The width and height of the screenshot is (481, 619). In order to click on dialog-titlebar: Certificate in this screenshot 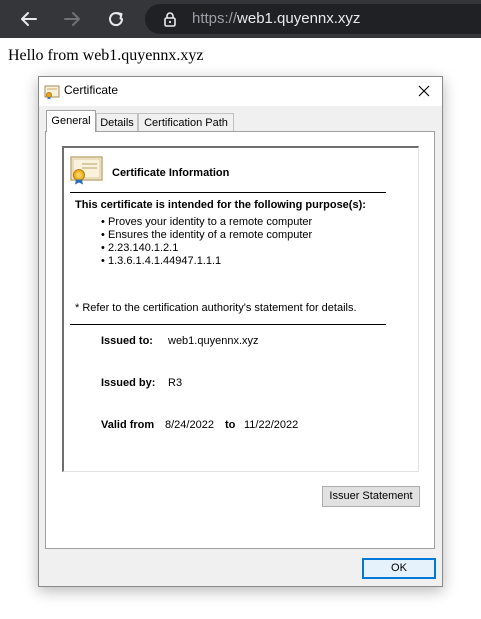, I will do `click(240, 91)`.